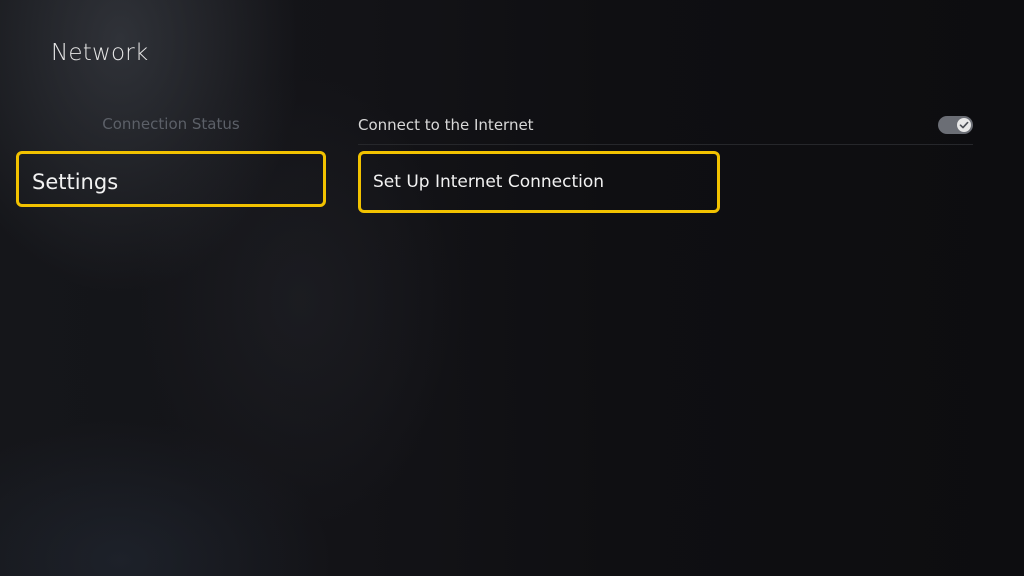 The width and height of the screenshot is (1024, 576). I want to click on connect-internet-label: Connect to the Internet, so click(446, 125).